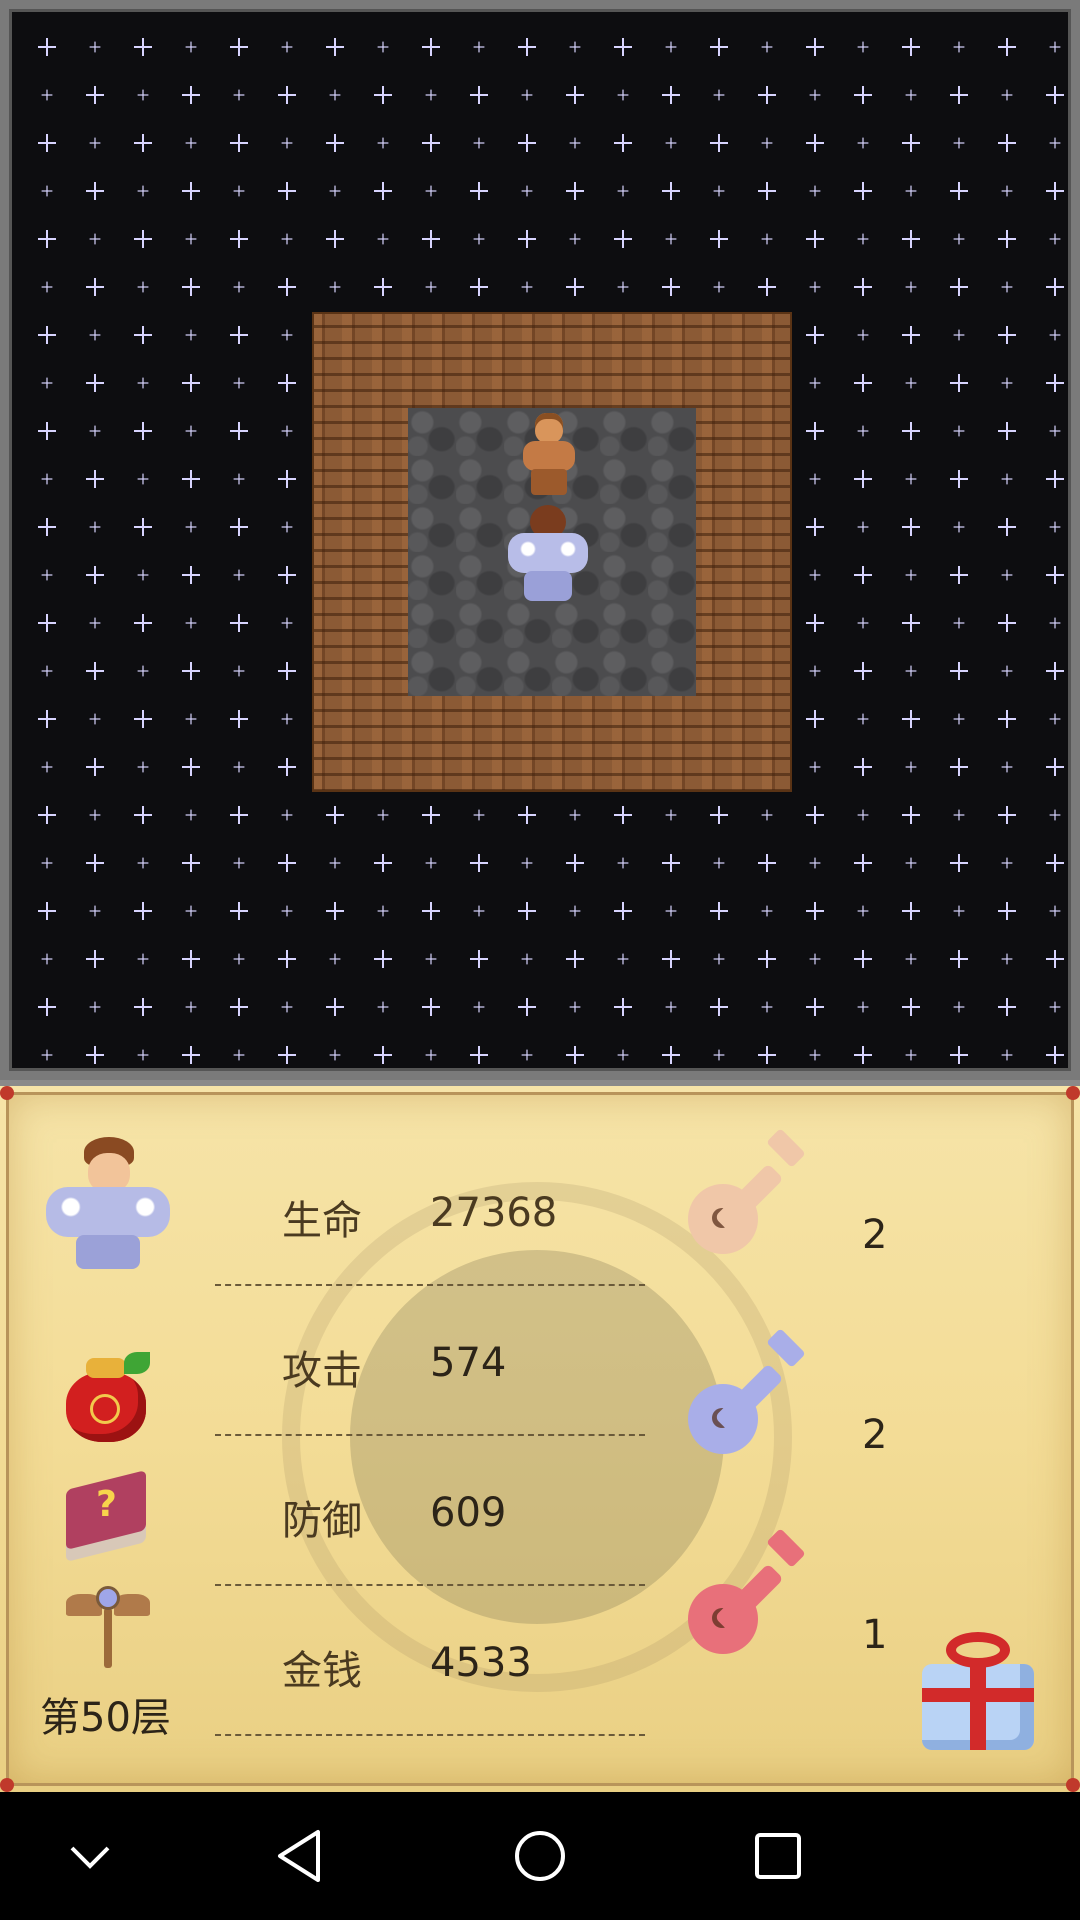 The height and width of the screenshot is (1920, 1080). Describe the element at coordinates (430, 1585) in the screenshot. I see `divider` at that location.